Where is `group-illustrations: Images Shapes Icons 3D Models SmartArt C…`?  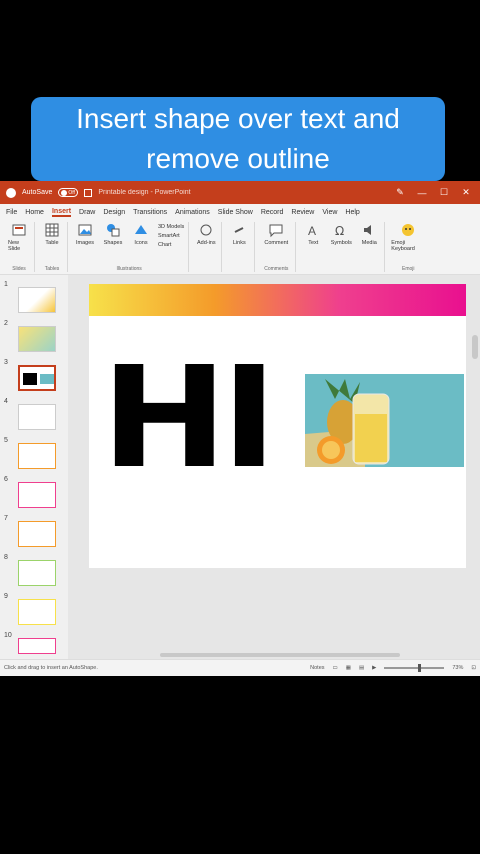 group-illustrations: Images Shapes Icons 3D Models SmartArt C… is located at coordinates (130, 247).